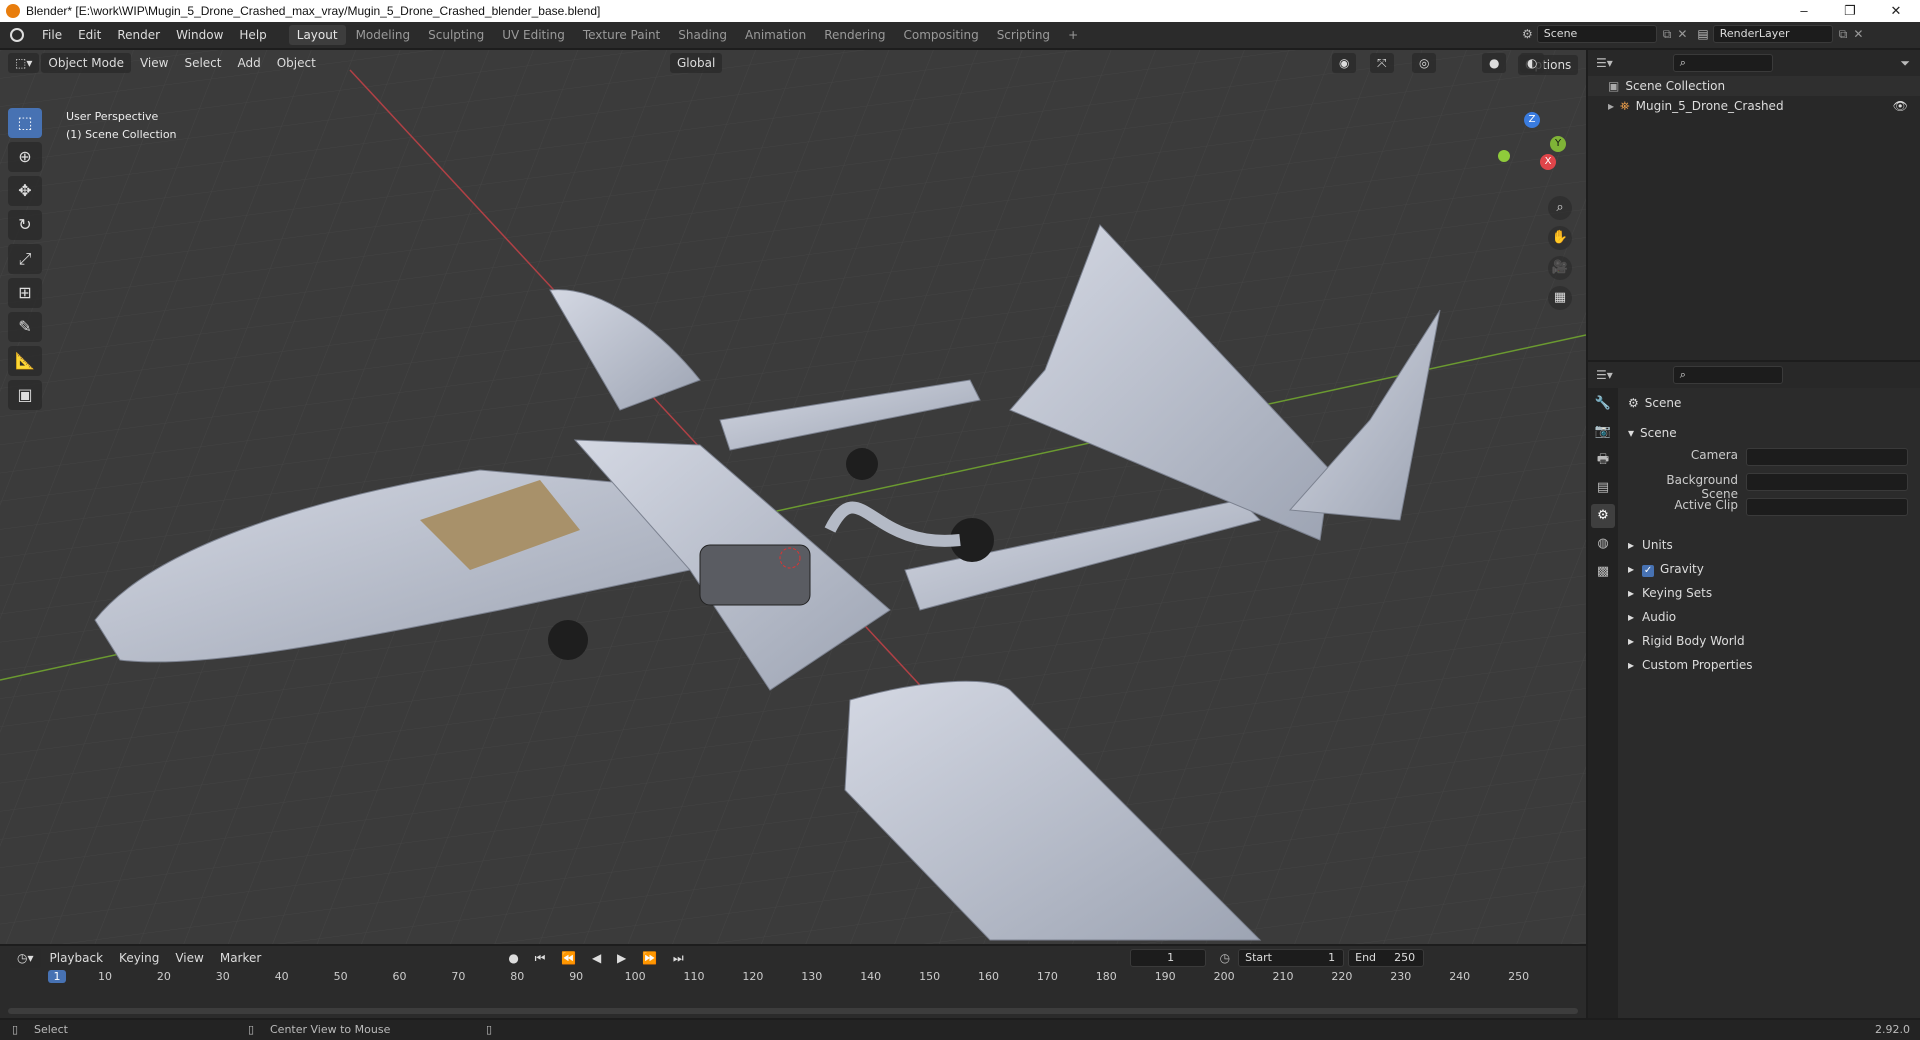  What do you see at coordinates (1023, 35) in the screenshot?
I see `tab-scripting: Scripting` at bounding box center [1023, 35].